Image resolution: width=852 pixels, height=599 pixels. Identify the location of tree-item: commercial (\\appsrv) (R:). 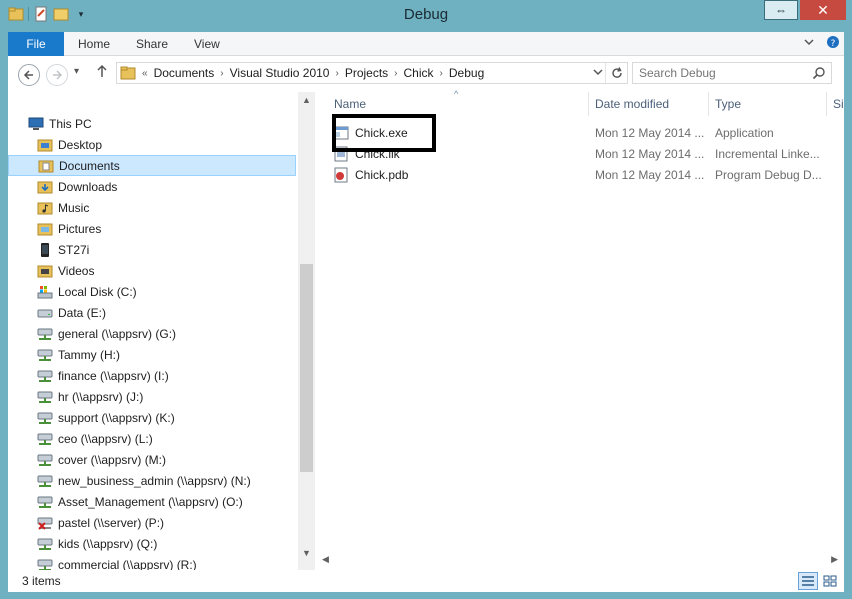
(152, 562).